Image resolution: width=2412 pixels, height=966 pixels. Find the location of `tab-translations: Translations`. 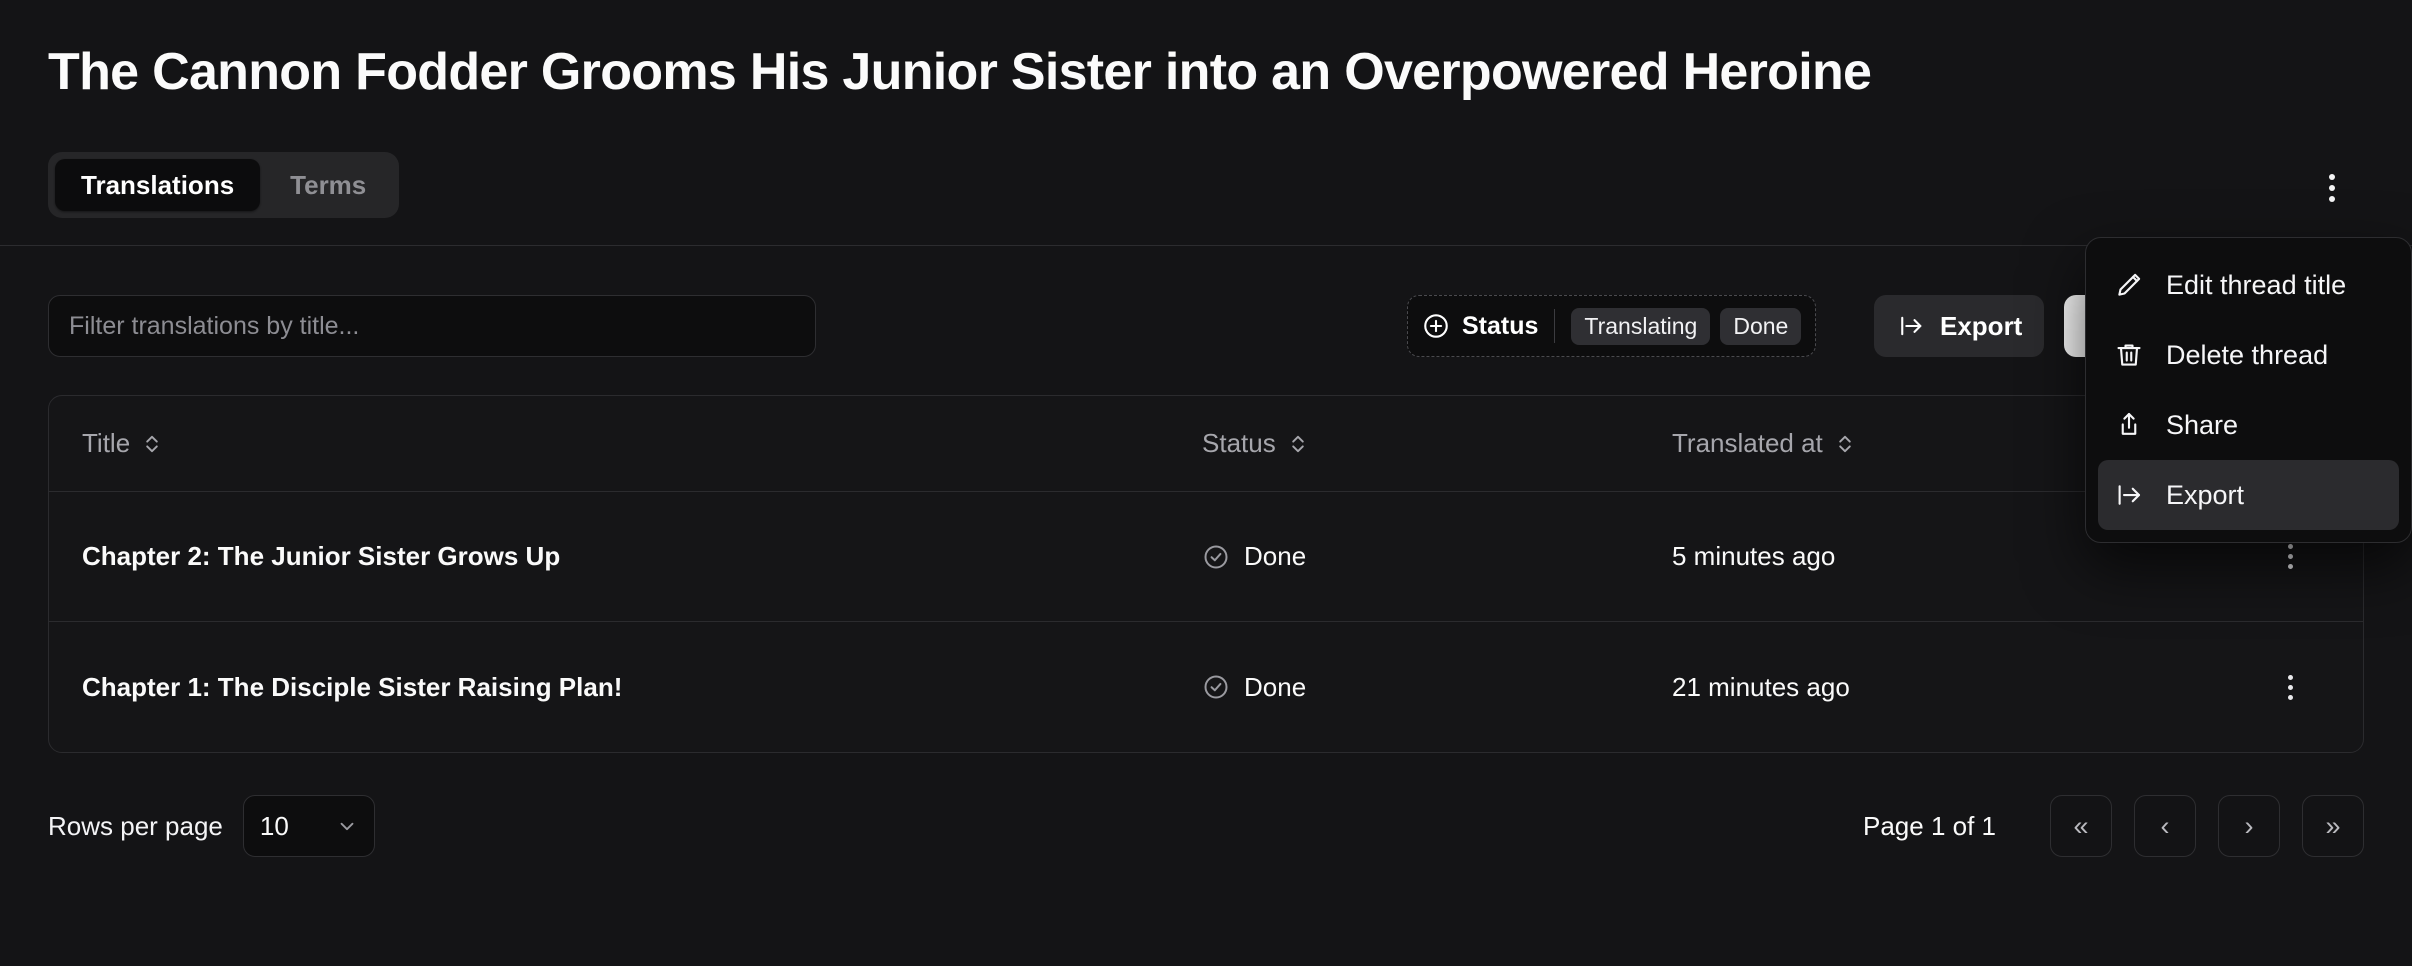

tab-translations: Translations is located at coordinates (158, 185).